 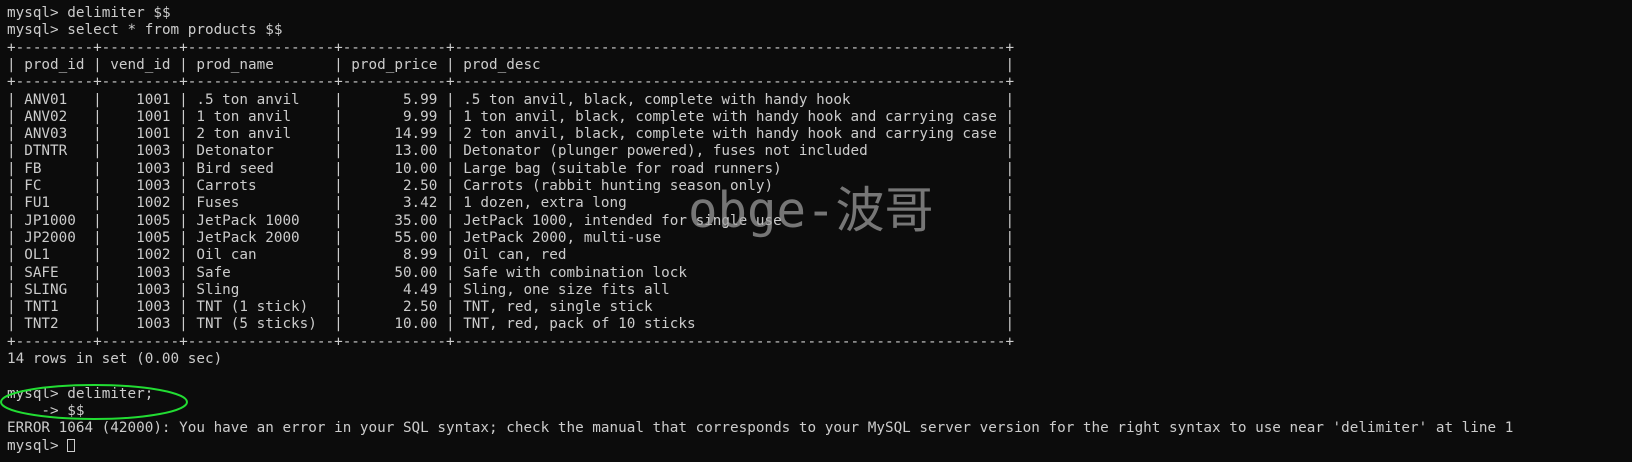 I want to click on continuation-line: -> $$, so click(x=45, y=411).